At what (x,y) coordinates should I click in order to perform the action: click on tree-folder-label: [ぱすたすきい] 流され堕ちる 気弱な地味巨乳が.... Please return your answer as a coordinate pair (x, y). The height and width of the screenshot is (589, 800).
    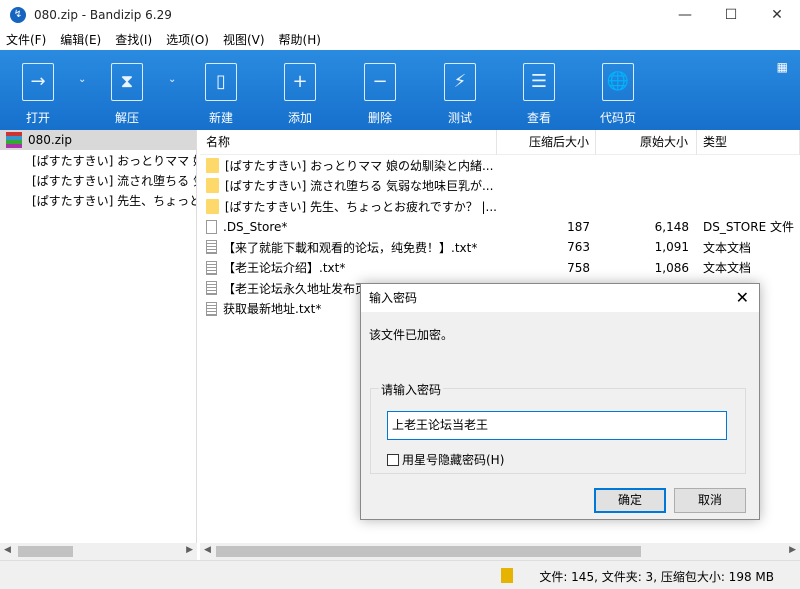
    Looking at the image, I should click on (114, 180).